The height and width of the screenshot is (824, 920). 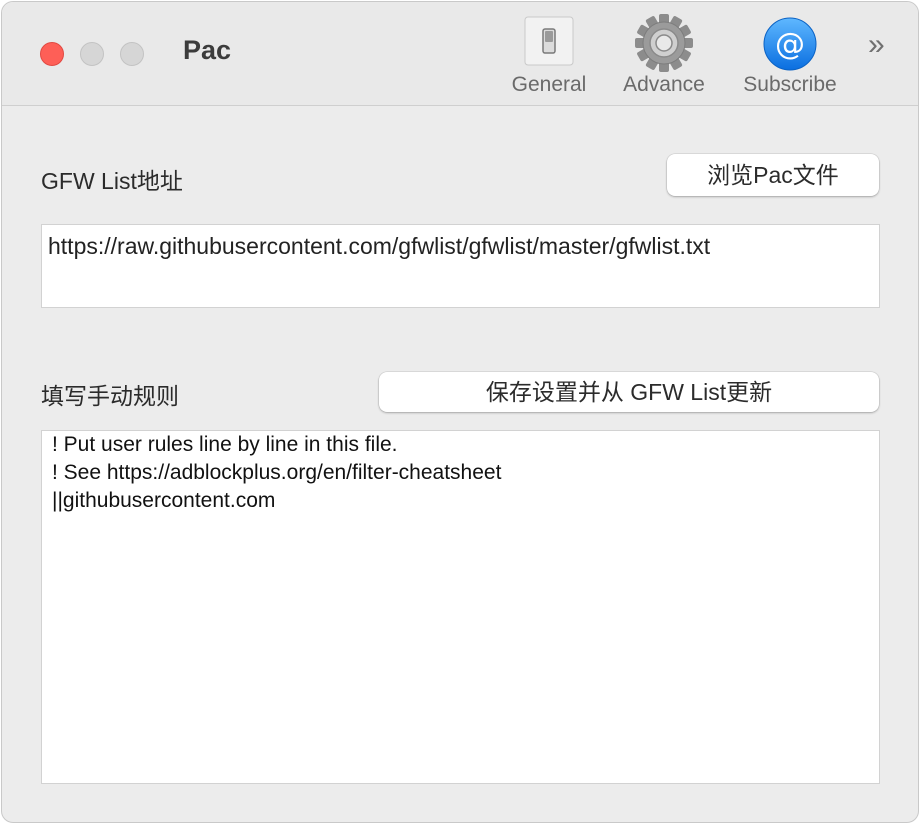 What do you see at coordinates (790, 84) in the screenshot?
I see `toolbar-label-subscribe: Subscribe` at bounding box center [790, 84].